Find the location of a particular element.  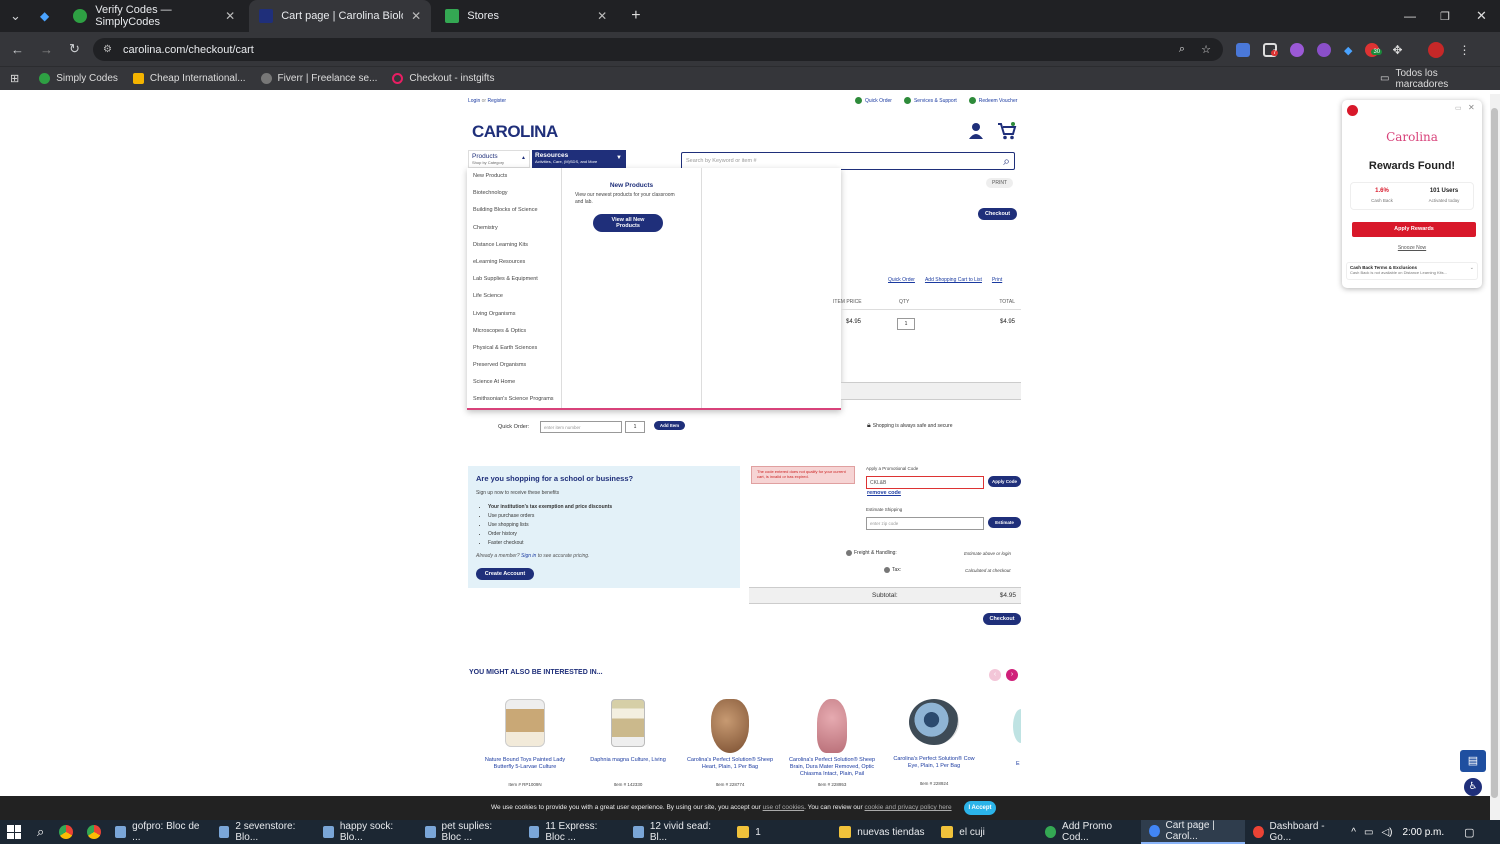

category-link: Physical & Earth Sciences is located at coordinates (517, 348).